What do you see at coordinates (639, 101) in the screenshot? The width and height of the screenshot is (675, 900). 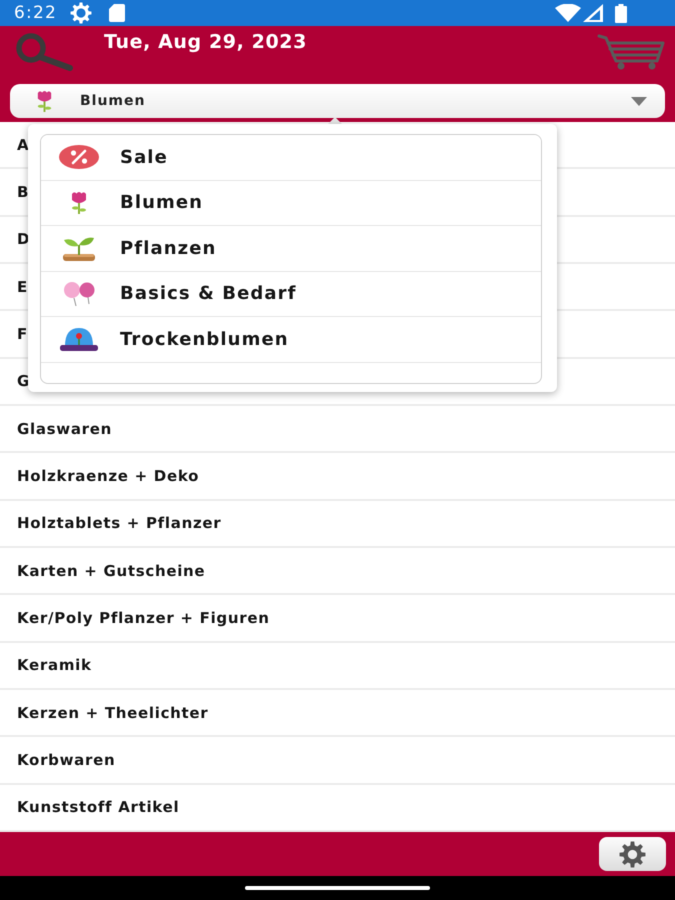 I see `caret-icon` at bounding box center [639, 101].